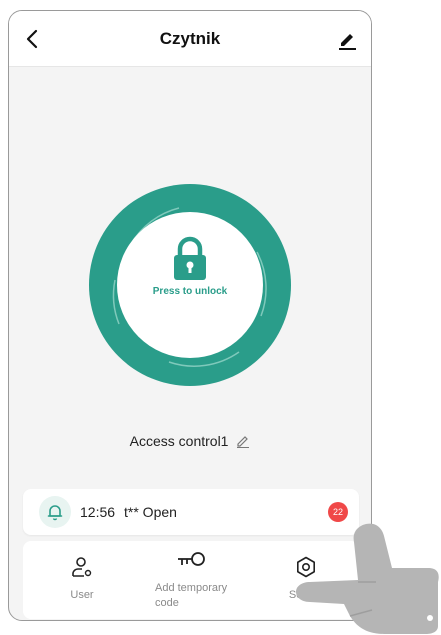 The image size is (441, 635). What do you see at coordinates (338, 512) in the screenshot?
I see `unread-count-badge: 22` at bounding box center [338, 512].